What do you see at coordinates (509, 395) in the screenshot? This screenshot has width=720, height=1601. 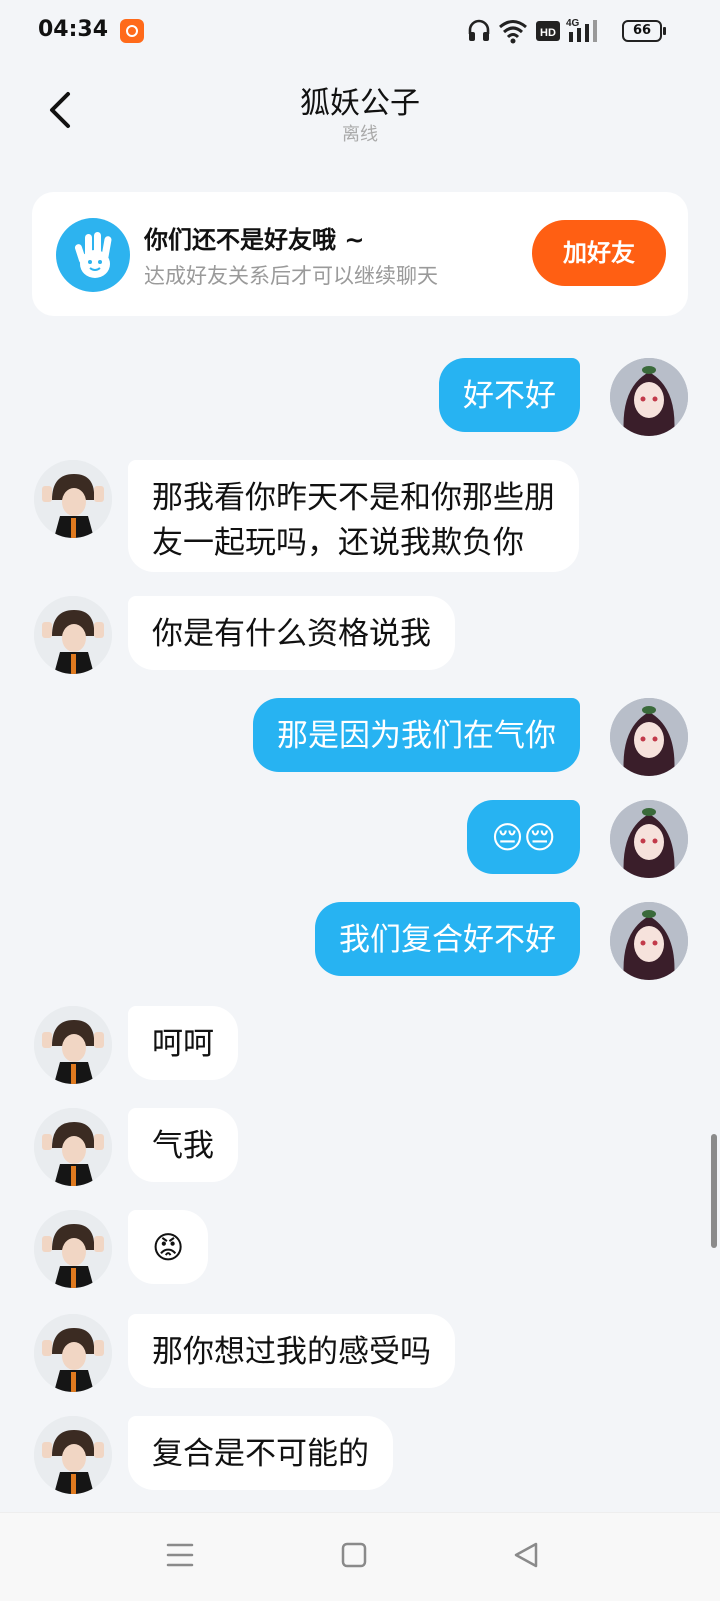 I see `message-bubble-outgoing: 好不好` at bounding box center [509, 395].